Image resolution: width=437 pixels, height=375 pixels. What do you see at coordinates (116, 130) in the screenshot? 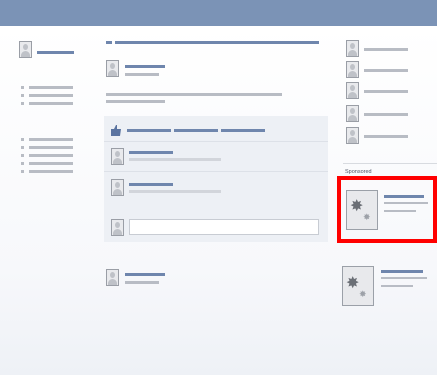
I see `thumbs-up-icon` at bounding box center [116, 130].